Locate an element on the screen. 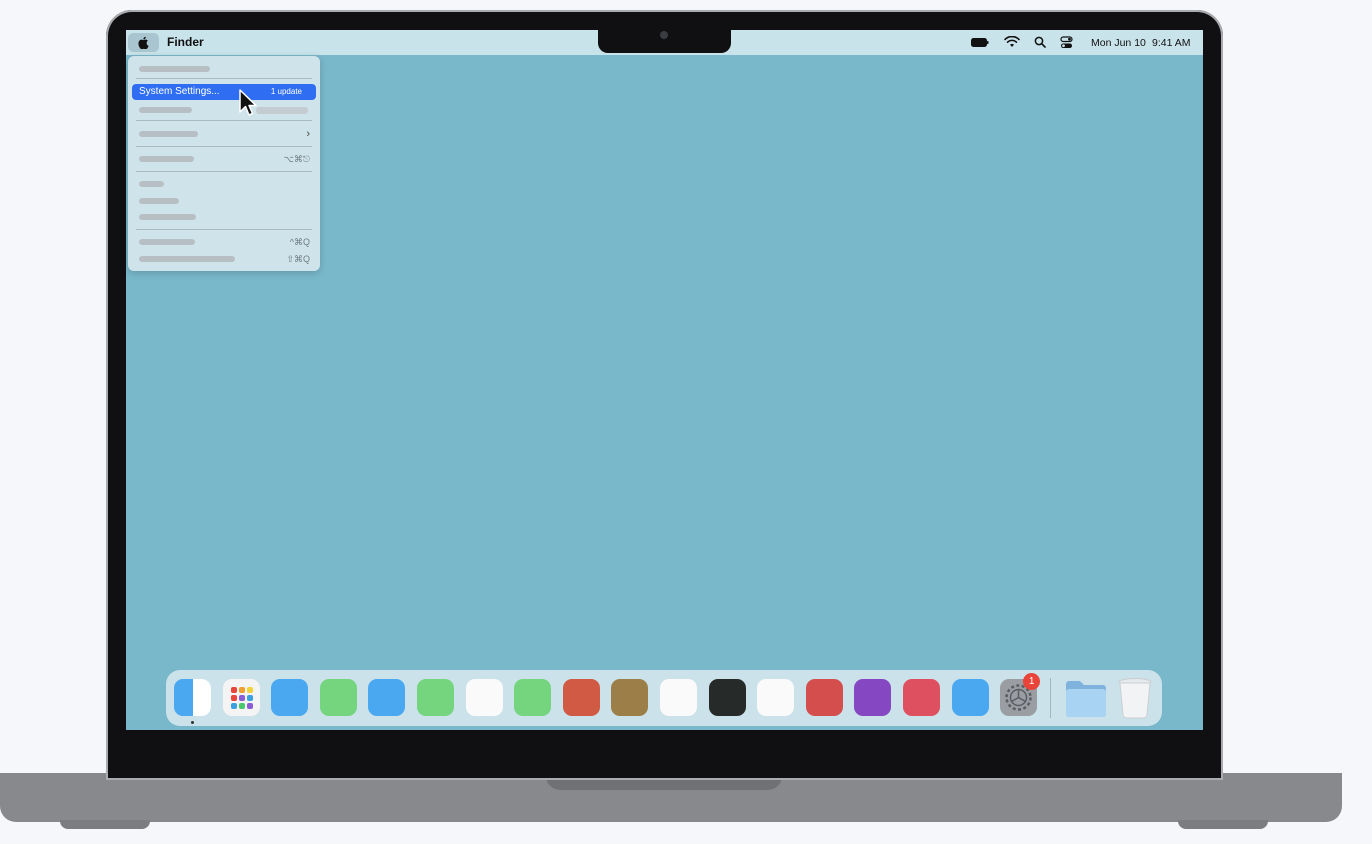  apple-icon is located at coordinates (143, 42).